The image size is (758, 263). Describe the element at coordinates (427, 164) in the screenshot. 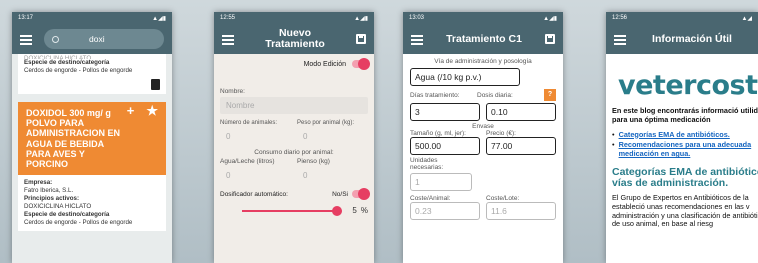

I see `units-label: Unidades necesarias:` at that location.